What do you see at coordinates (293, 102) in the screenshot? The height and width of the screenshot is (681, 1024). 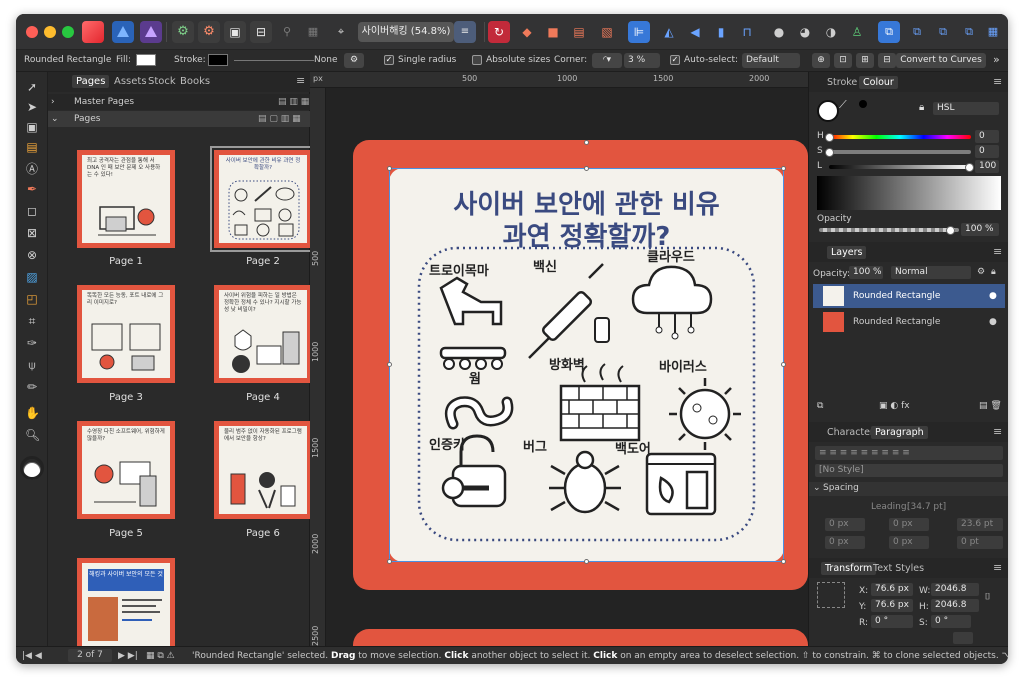 I see `master-options-icon: ▤ ▥ ▦` at bounding box center [293, 102].